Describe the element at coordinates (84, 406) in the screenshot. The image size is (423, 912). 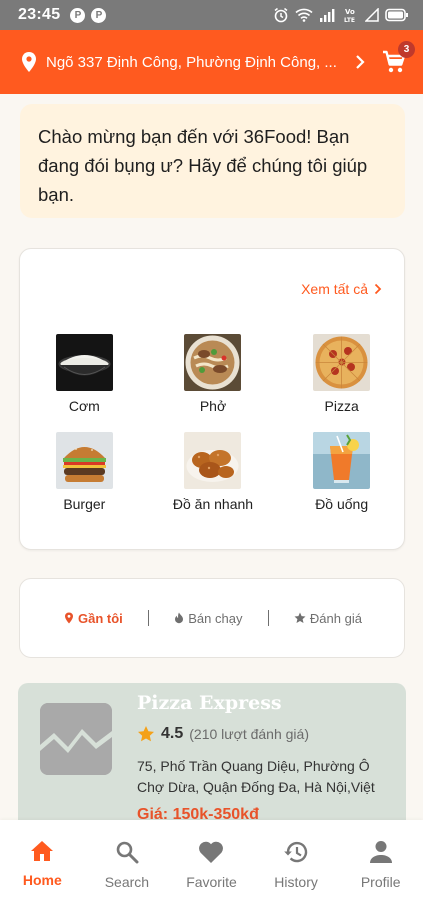
I see `category-label: Cơm` at that location.